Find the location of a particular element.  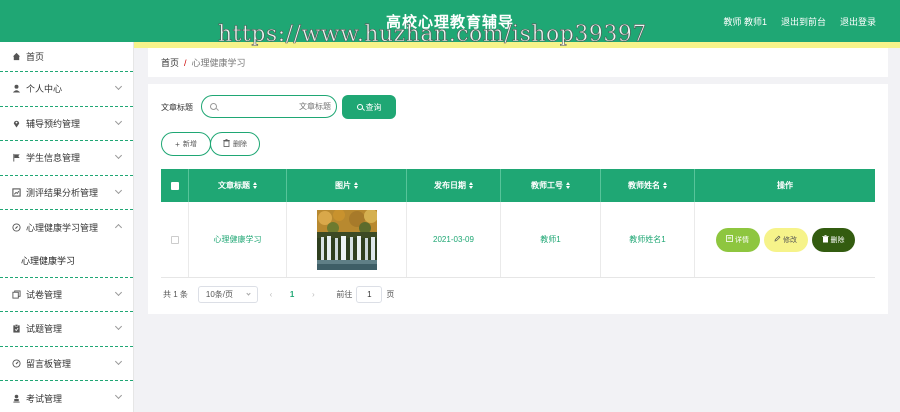

sidebar-item-questions: 试题管理 is located at coordinates (66, 329).